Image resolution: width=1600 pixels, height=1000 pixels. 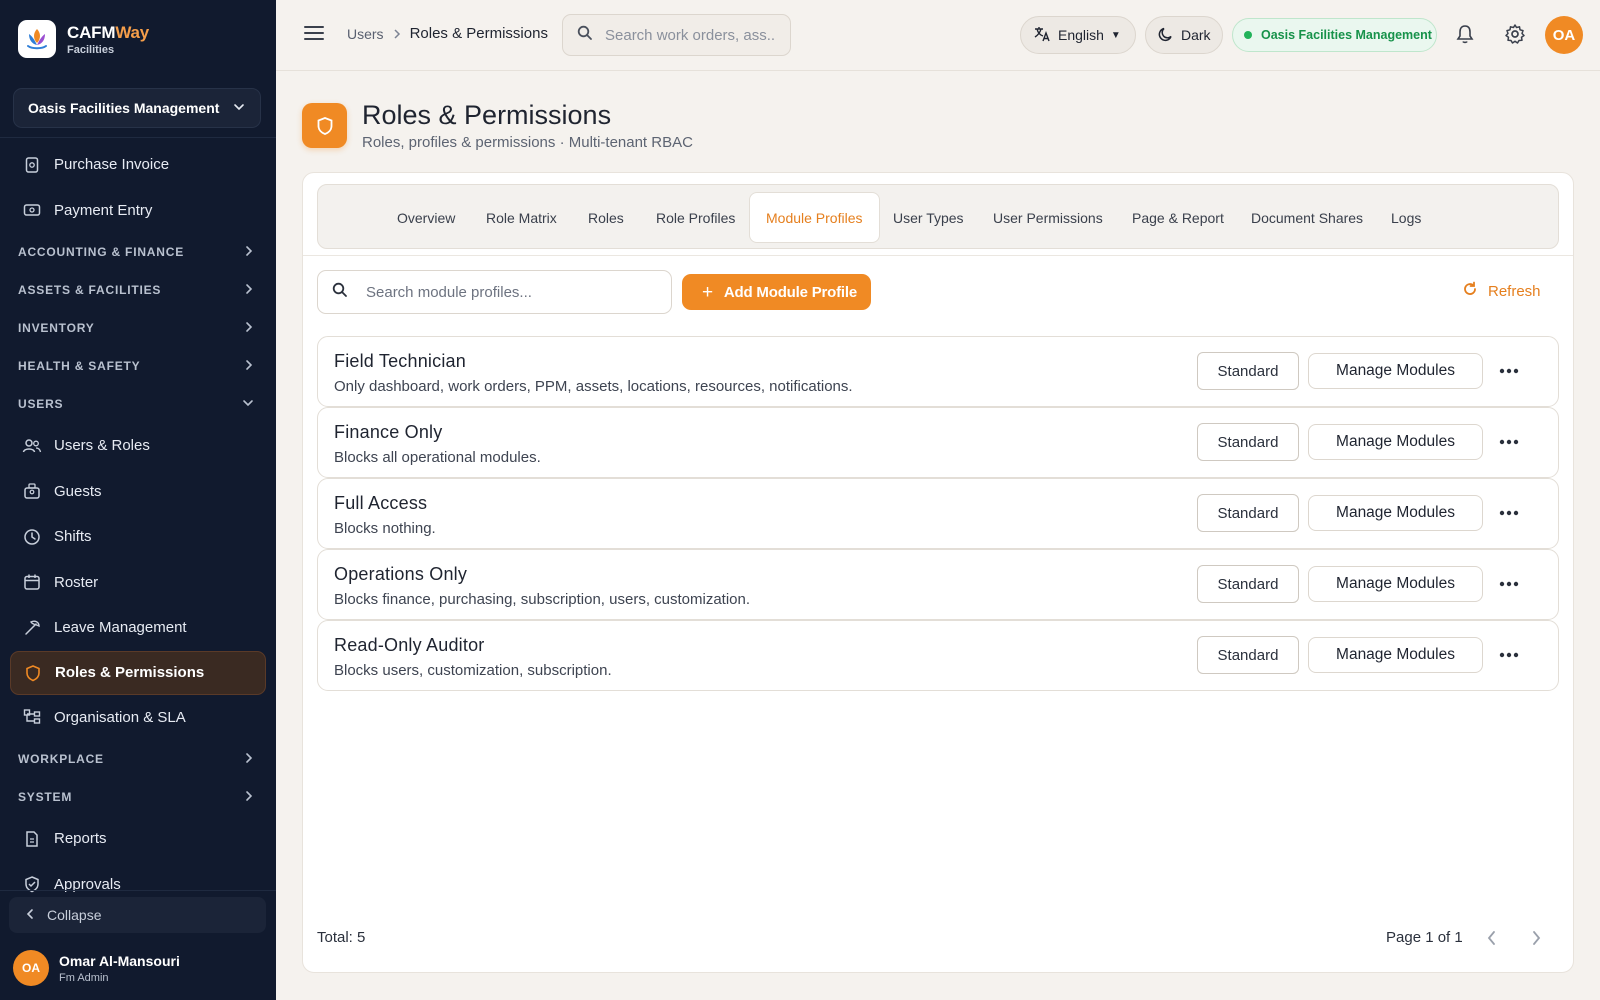 What do you see at coordinates (102, 446) in the screenshot?
I see `sidebar-item-label: Users & Roles` at bounding box center [102, 446].